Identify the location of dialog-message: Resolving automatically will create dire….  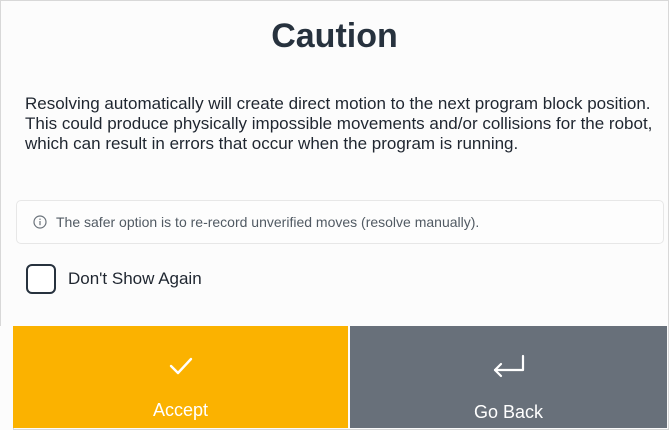
(339, 123).